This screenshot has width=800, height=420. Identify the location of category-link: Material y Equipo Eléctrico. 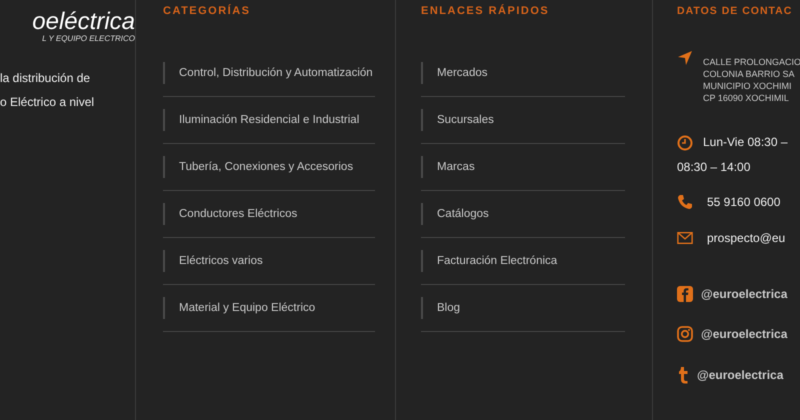
(269, 308).